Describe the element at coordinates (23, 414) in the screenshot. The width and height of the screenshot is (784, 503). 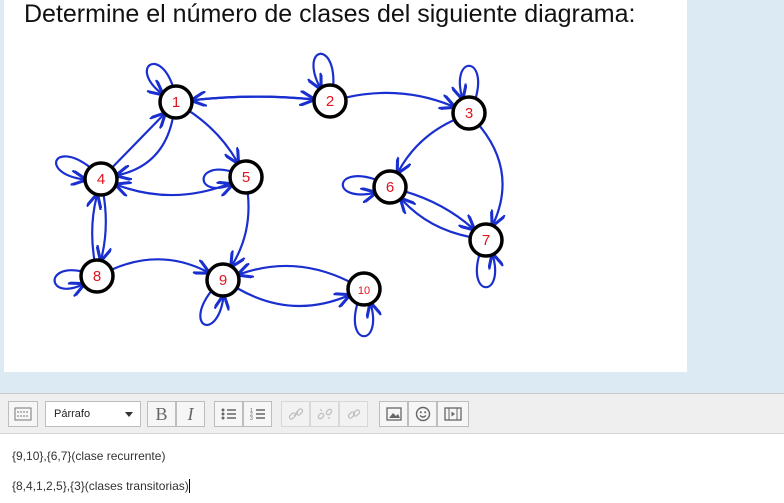
I see `toolbar-toggle-icon` at that location.